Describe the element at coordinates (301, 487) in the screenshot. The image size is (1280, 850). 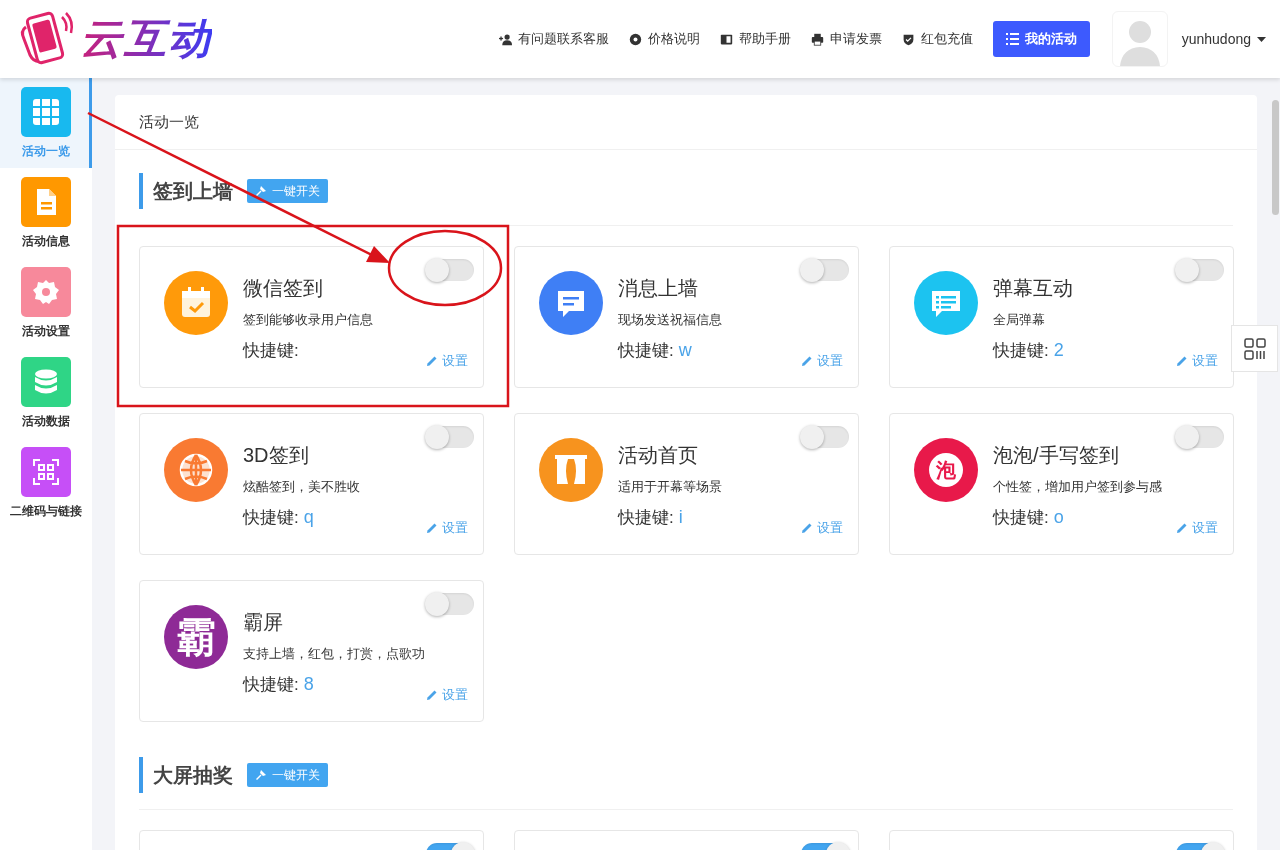
I see `card-description: 炫酷签到，美不胜收` at that location.